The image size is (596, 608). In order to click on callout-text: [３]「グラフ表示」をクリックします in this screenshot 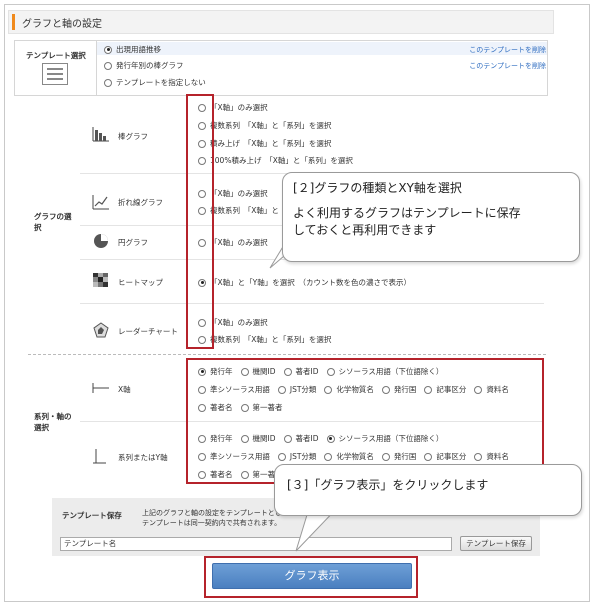, I will do `click(388, 485)`.